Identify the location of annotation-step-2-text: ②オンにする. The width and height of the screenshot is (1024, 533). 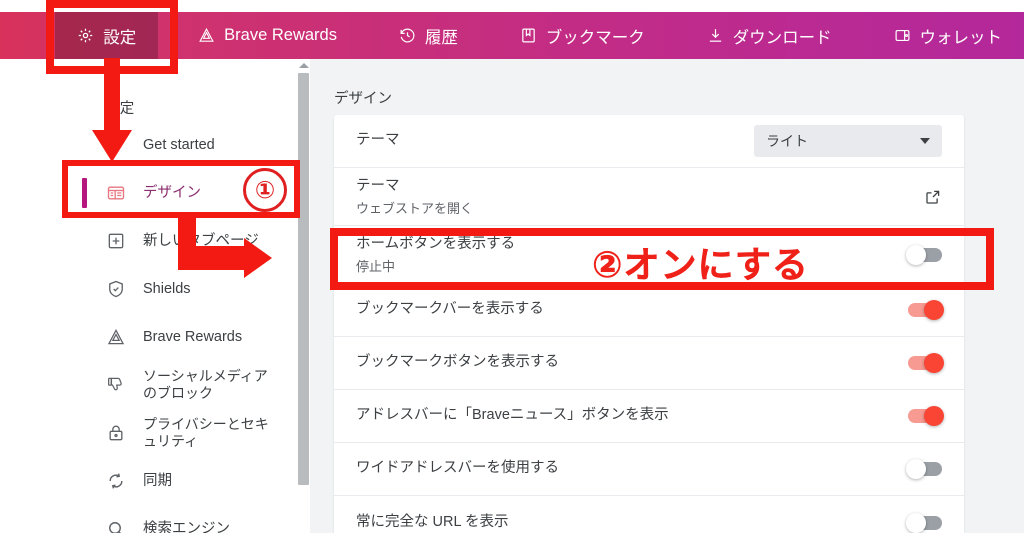
(700, 266).